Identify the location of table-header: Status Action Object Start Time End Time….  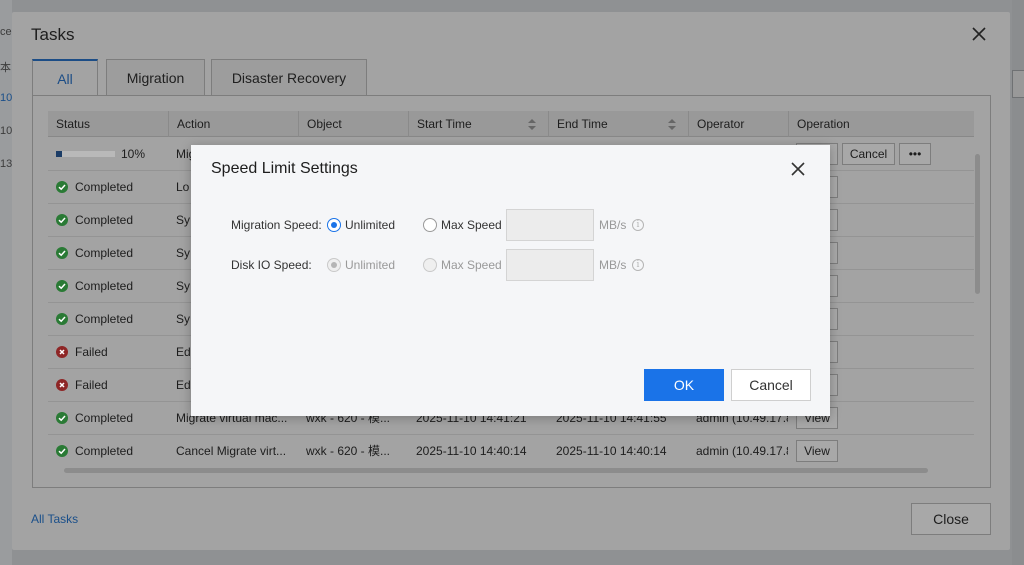
(511, 124).